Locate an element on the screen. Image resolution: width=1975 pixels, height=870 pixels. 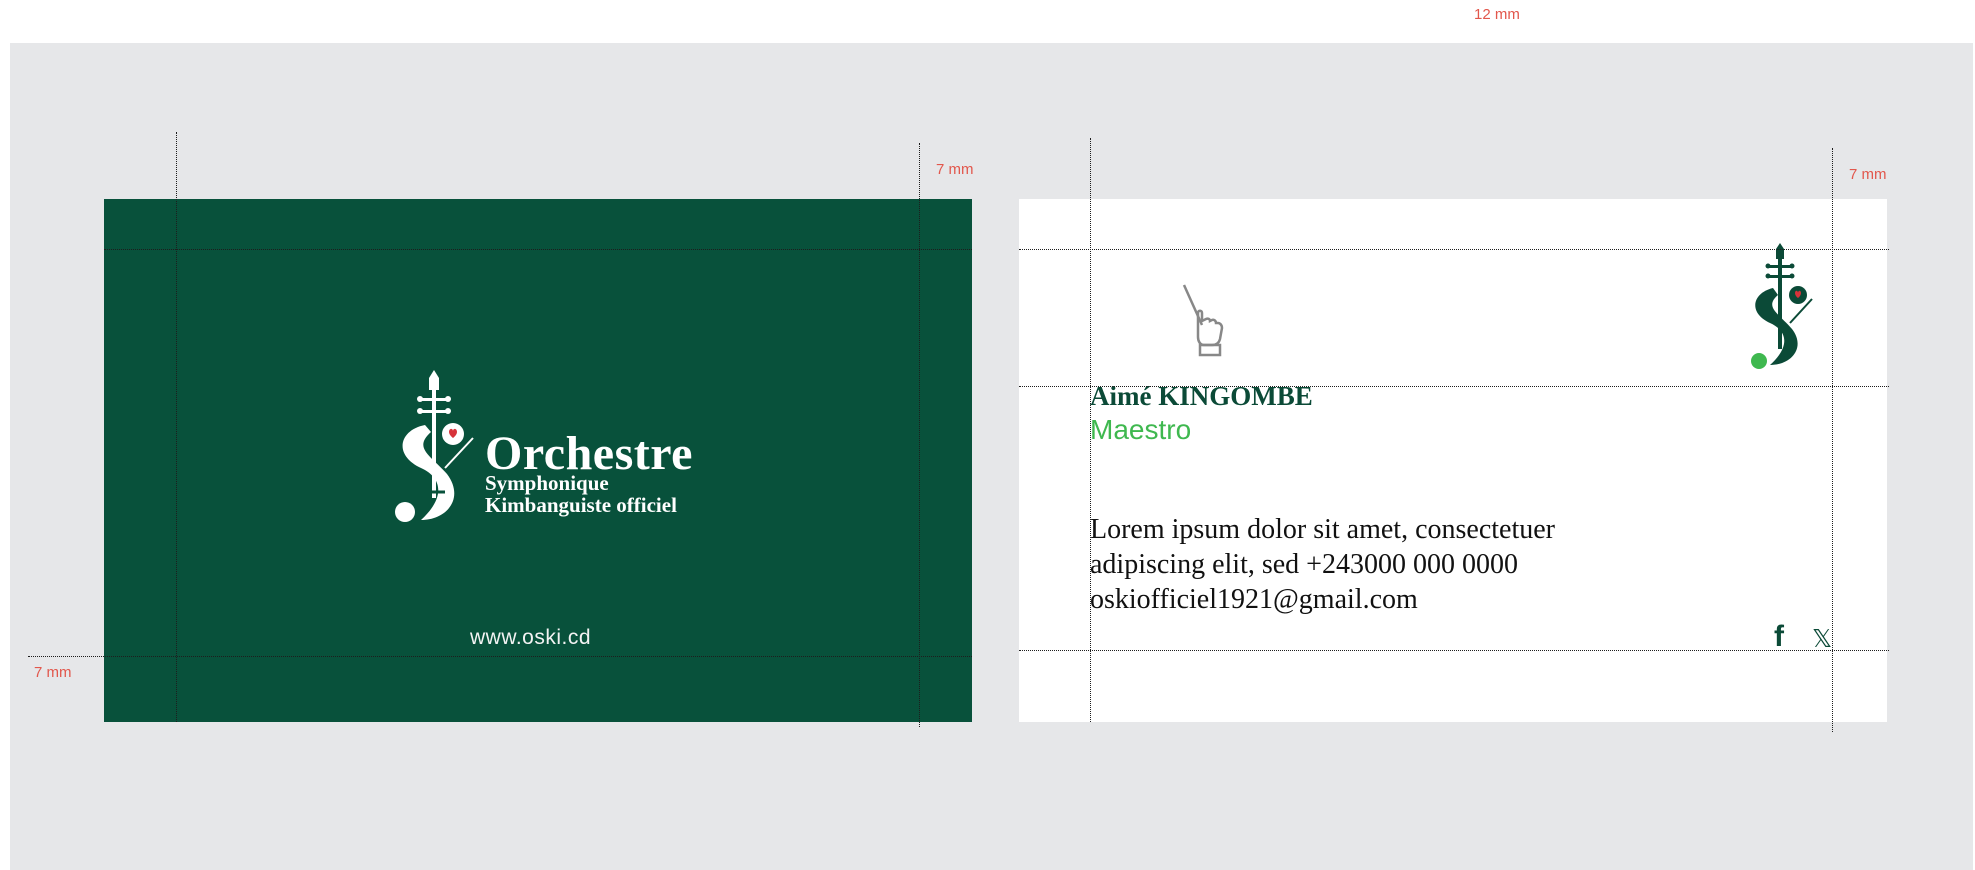
facebook-icon: f is located at coordinates (1779, 637).